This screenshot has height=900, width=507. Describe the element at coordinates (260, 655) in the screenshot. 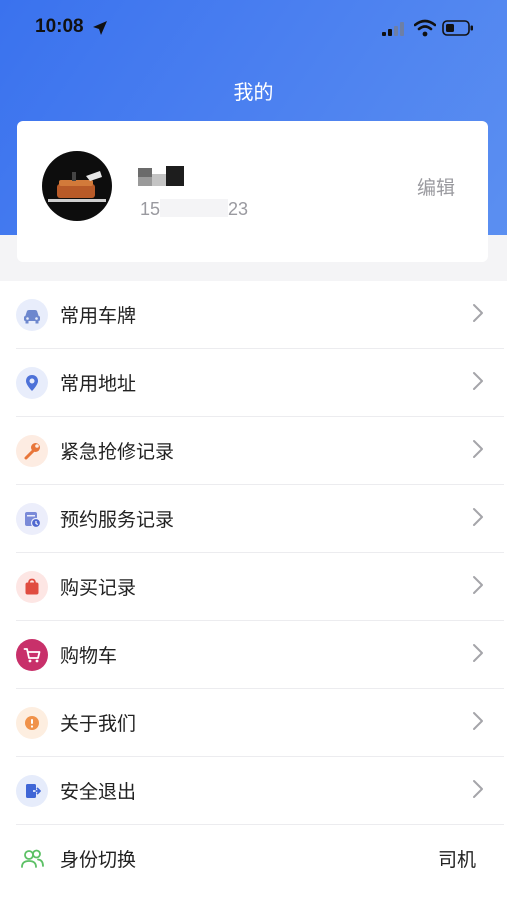

I see `menu-item-cart: 购物车` at that location.